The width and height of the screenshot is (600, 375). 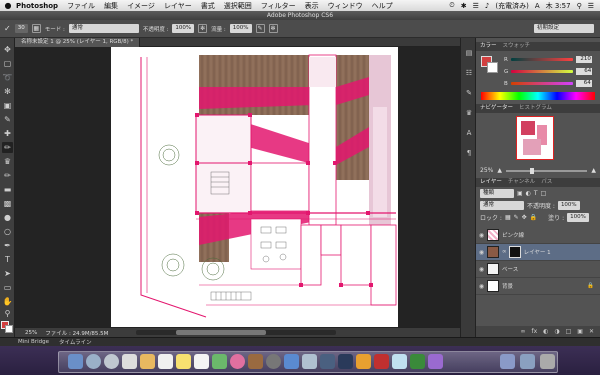 What do you see at coordinates (591, 331) in the screenshot?
I see `delete-layer-icon: ✕` at bounding box center [591, 331].